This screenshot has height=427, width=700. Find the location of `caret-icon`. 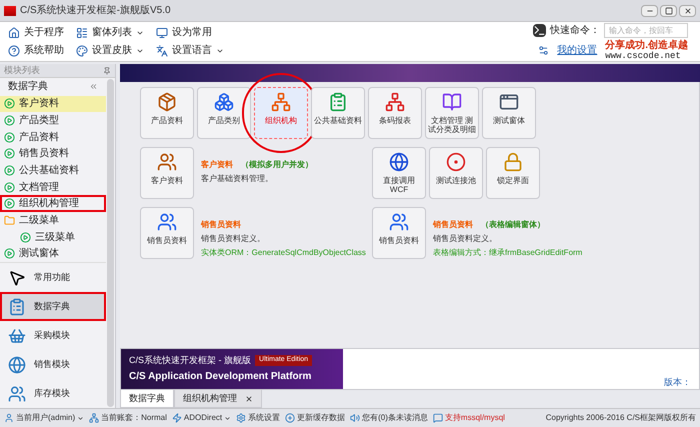

caret-icon is located at coordinates (80, 418).